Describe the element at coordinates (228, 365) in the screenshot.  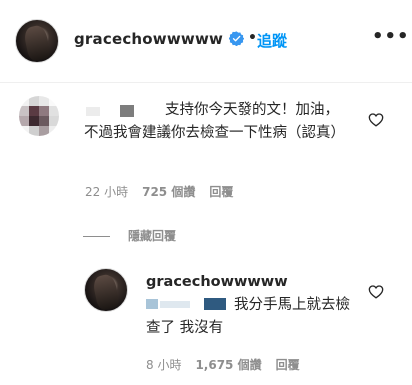
I see `reply-likes: 1,675 個讚` at that location.